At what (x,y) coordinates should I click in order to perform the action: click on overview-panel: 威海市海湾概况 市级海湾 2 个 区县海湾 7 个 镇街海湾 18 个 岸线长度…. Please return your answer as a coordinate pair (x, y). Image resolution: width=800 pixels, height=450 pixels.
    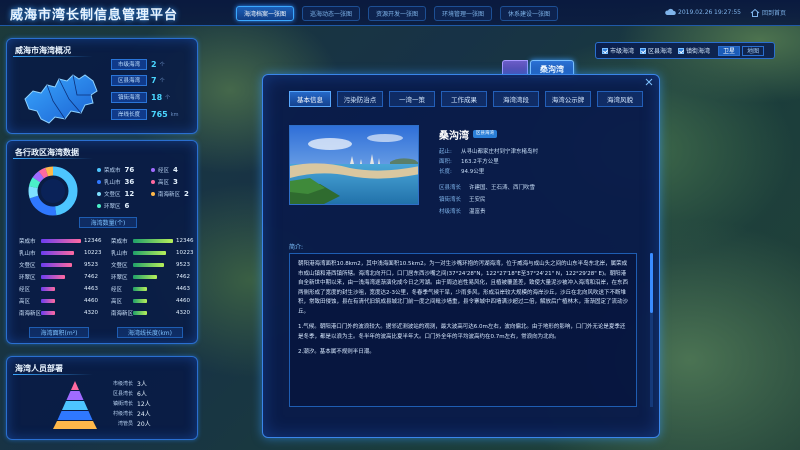
    Looking at the image, I should click on (102, 86).